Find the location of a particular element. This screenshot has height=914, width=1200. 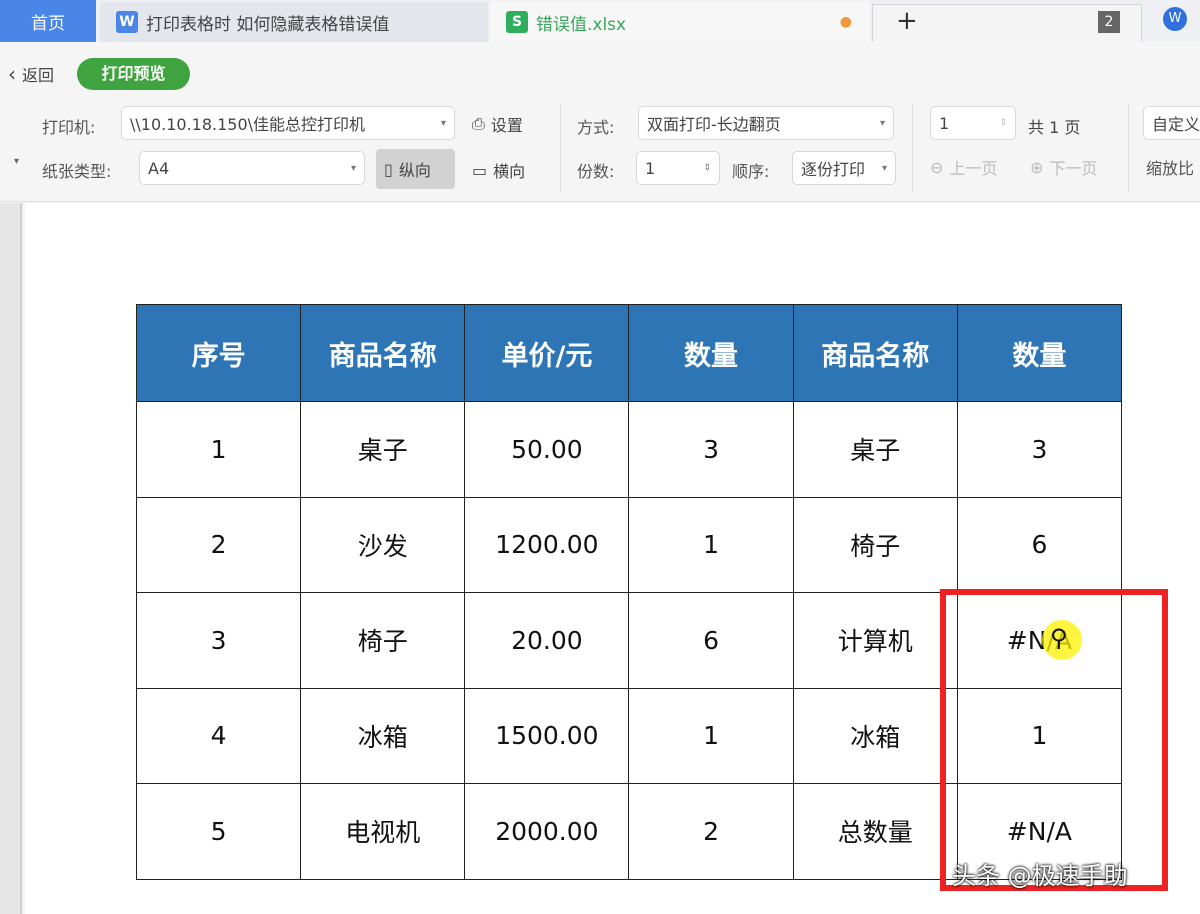

zoom-select: 自定义 is located at coordinates (1171, 123).